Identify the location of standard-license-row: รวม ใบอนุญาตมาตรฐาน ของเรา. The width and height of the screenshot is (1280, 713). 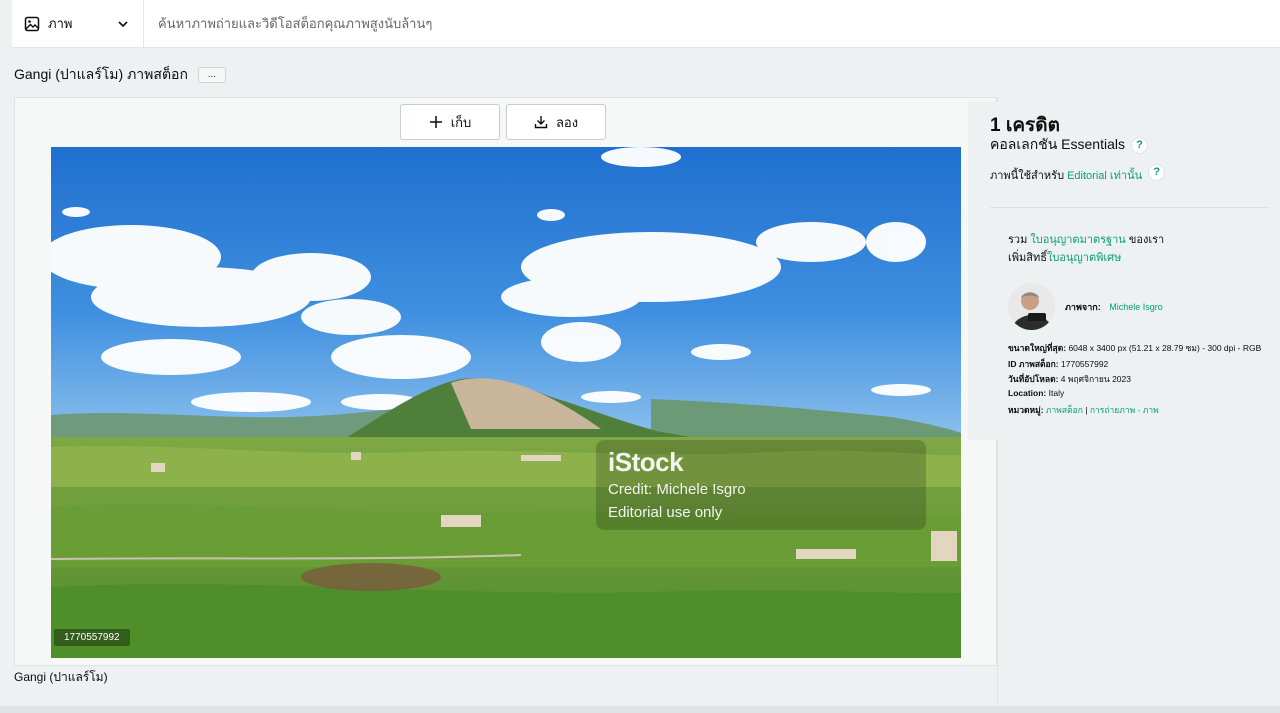
(1086, 239).